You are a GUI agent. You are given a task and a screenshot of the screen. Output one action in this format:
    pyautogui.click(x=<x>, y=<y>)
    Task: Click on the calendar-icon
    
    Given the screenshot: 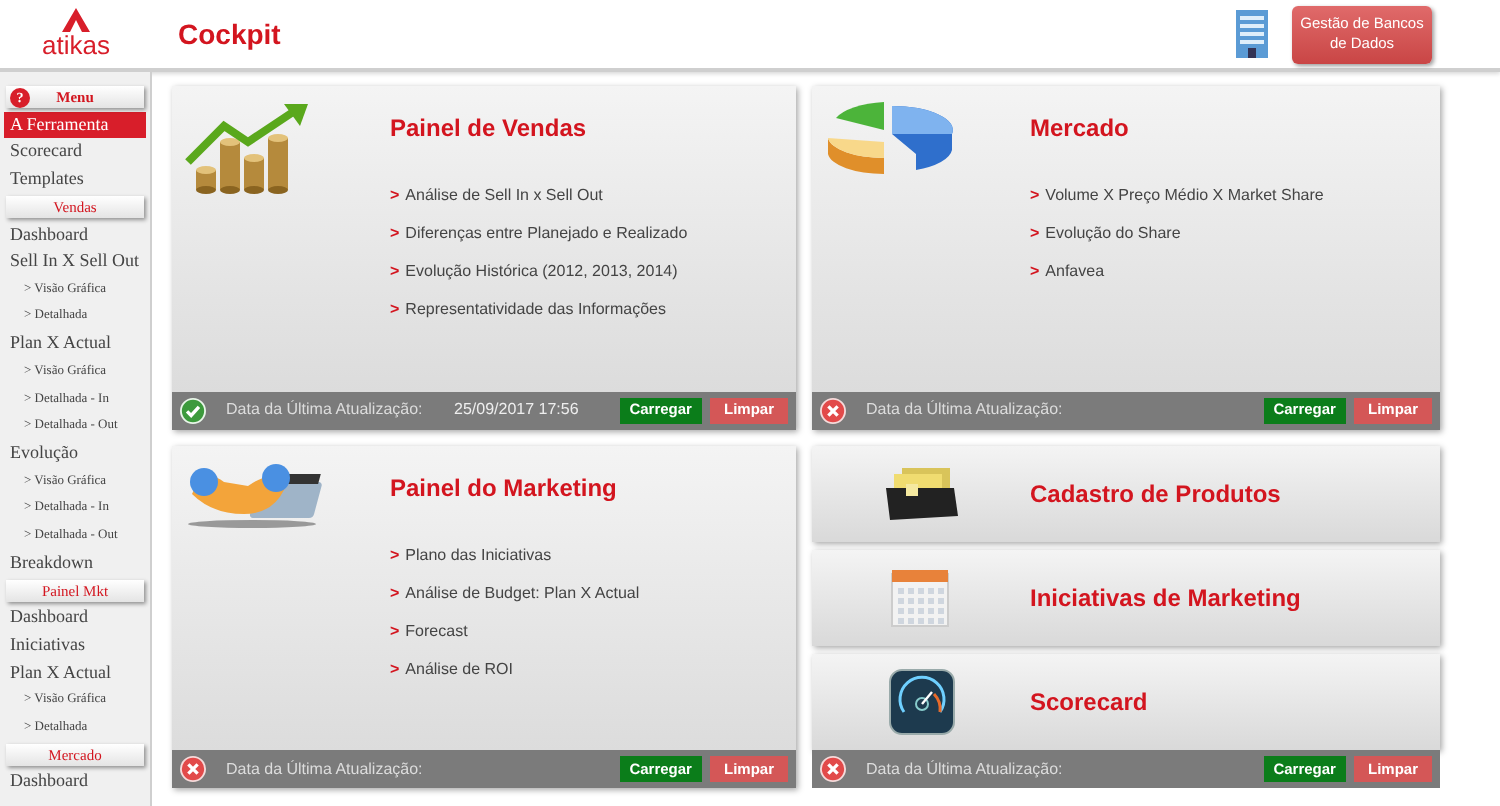 What is the action you would take?
    pyautogui.click(x=921, y=597)
    